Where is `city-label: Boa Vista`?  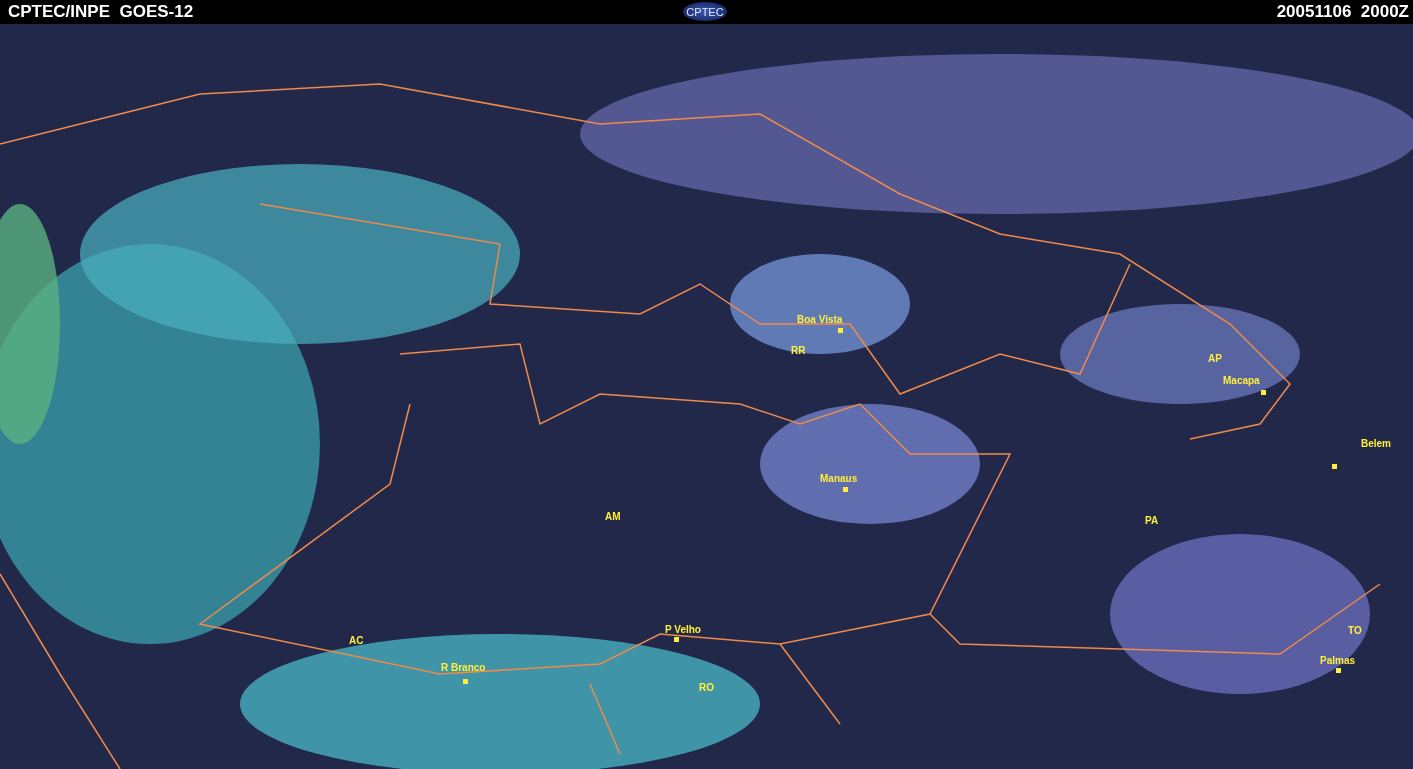 city-label: Boa Vista is located at coordinates (820, 320).